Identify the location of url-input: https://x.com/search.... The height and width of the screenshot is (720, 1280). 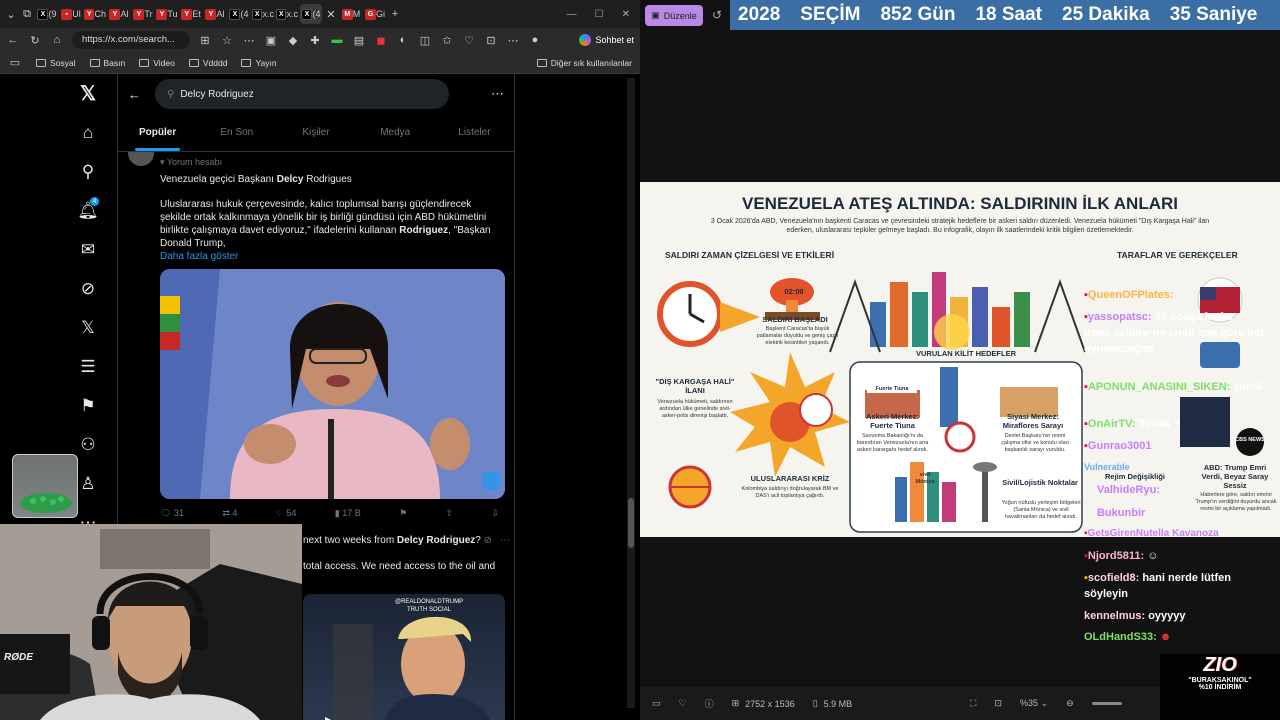
(131, 40).